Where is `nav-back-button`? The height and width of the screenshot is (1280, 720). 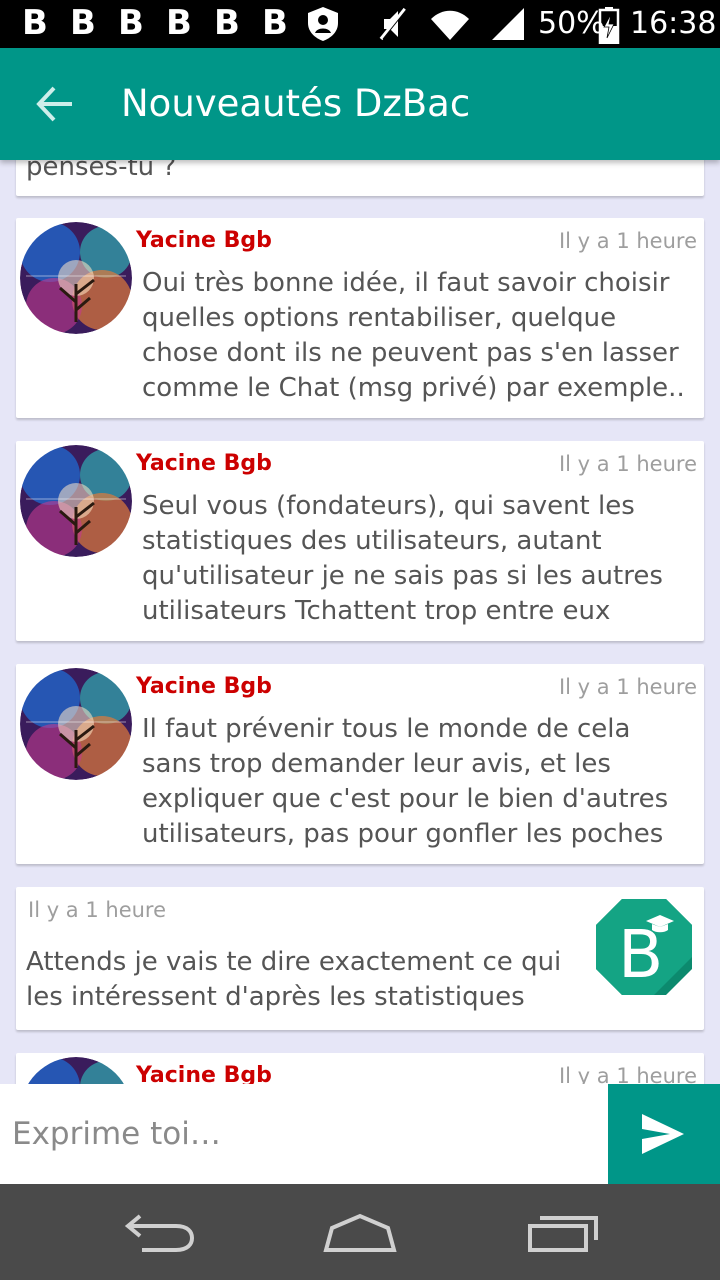 nav-back-button is located at coordinates (160, 1233).